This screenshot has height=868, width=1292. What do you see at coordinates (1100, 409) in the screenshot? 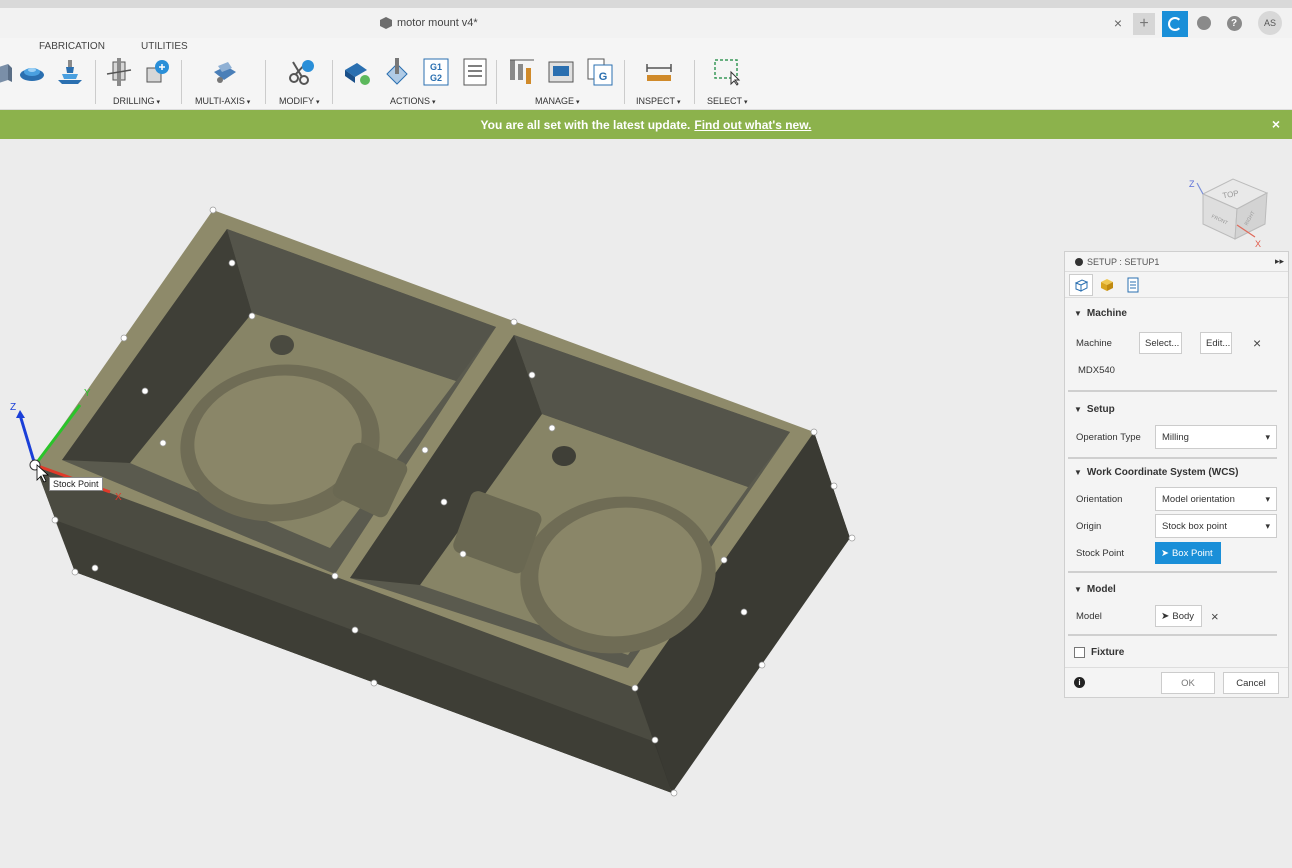
I see `setup-section-title: Setup` at bounding box center [1100, 409].